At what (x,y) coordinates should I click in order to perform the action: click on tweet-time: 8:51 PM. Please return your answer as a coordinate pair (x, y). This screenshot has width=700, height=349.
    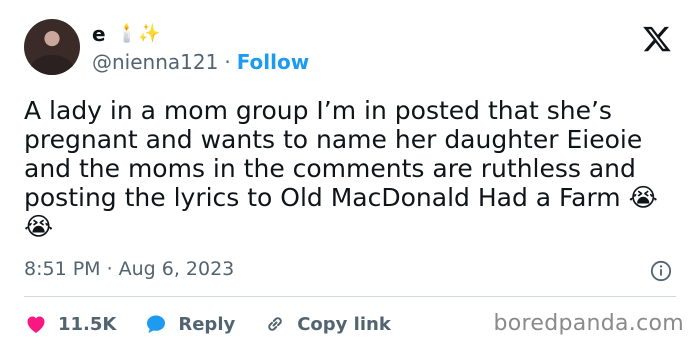
    Looking at the image, I should click on (62, 269).